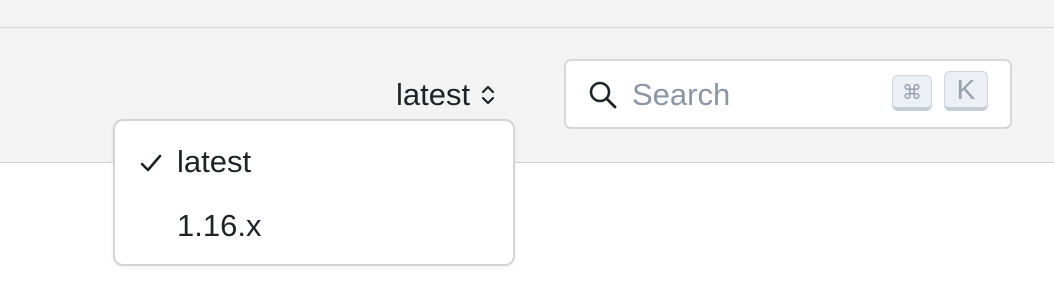  What do you see at coordinates (314, 163) in the screenshot?
I see `version-option-latest: latest` at bounding box center [314, 163].